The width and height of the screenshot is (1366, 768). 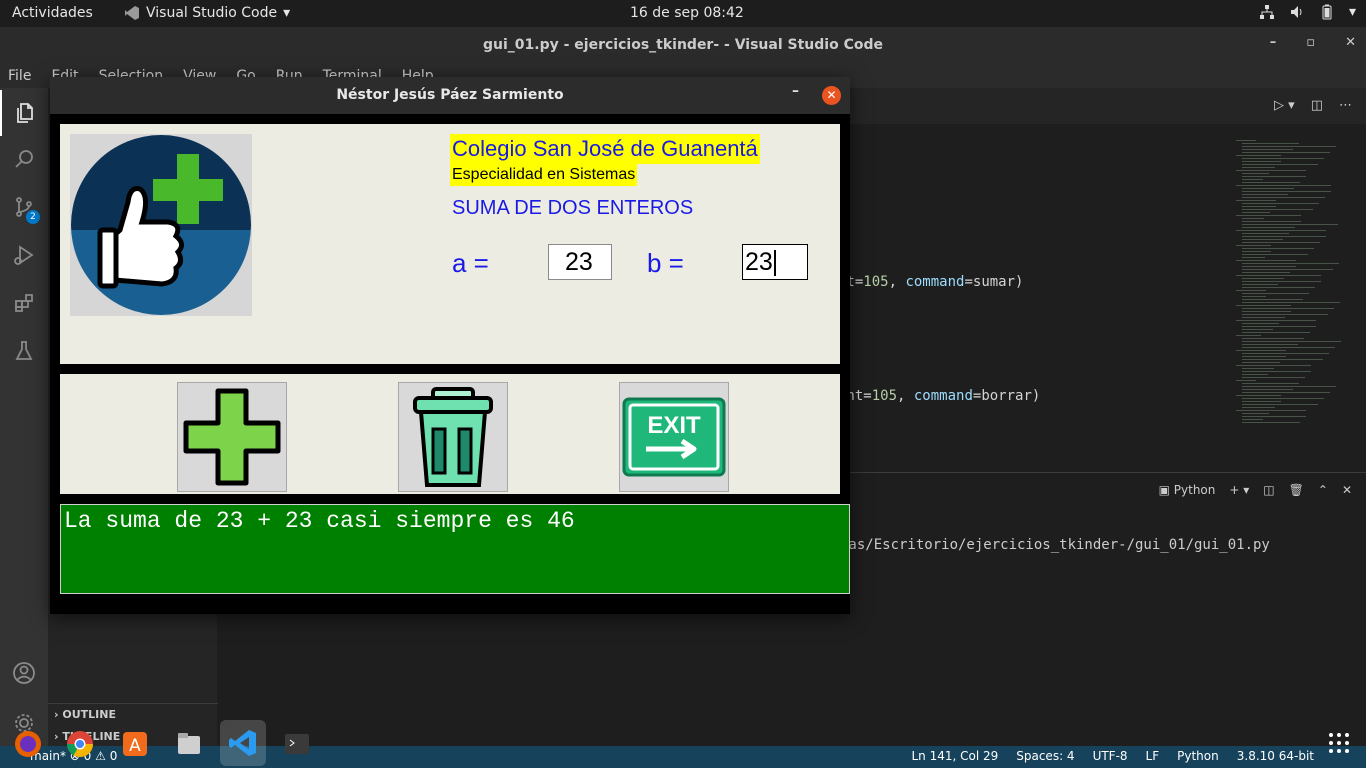 What do you see at coordinates (52, 13) in the screenshot?
I see `activities-button: Actividades` at bounding box center [52, 13].